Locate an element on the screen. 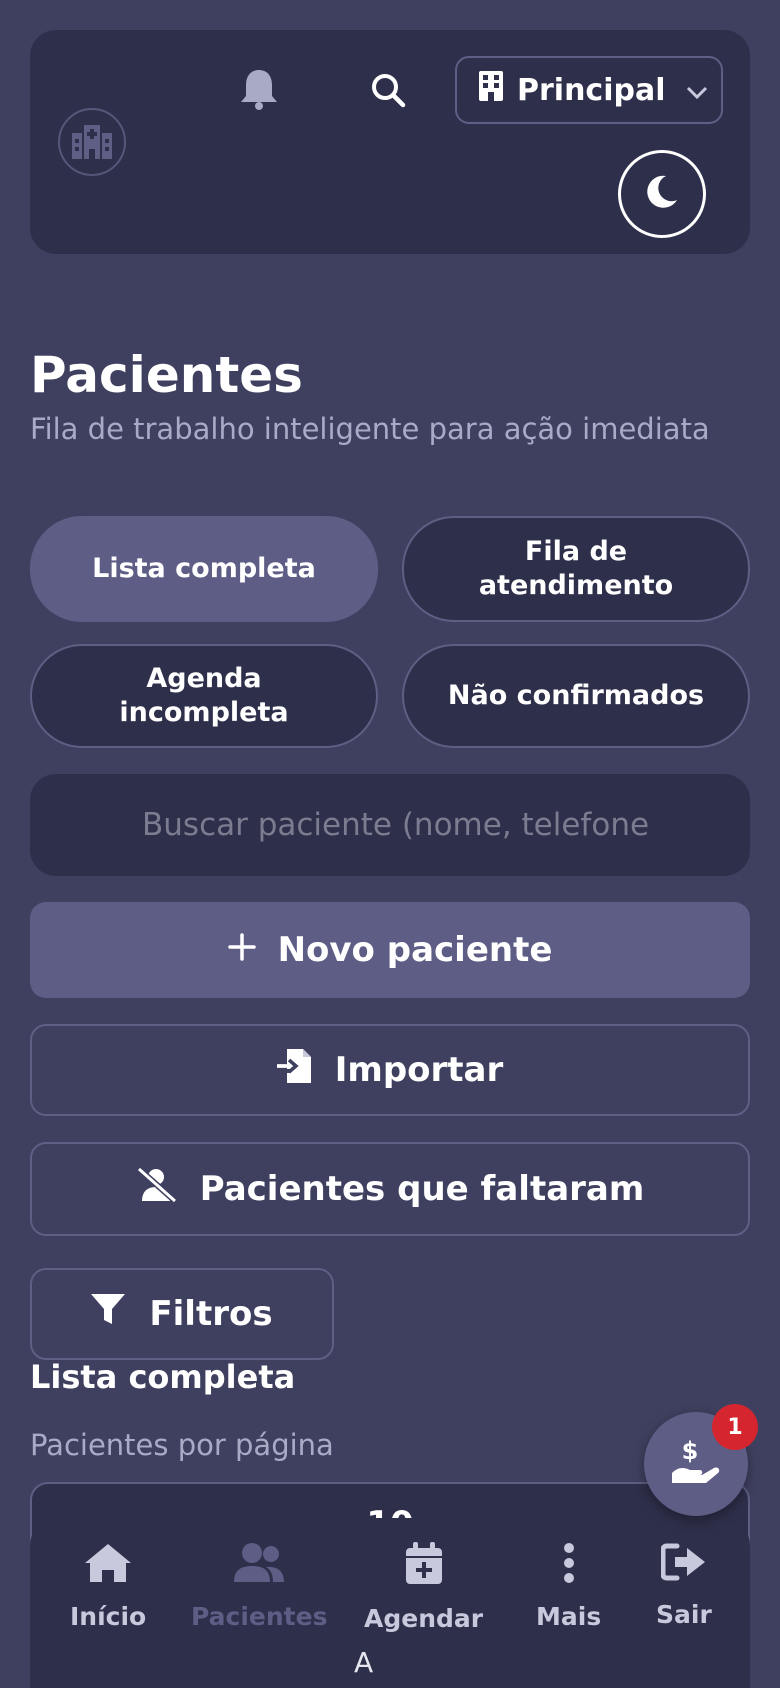 The height and width of the screenshot is (1688, 780). page-title: Pacientes is located at coordinates (166, 375).